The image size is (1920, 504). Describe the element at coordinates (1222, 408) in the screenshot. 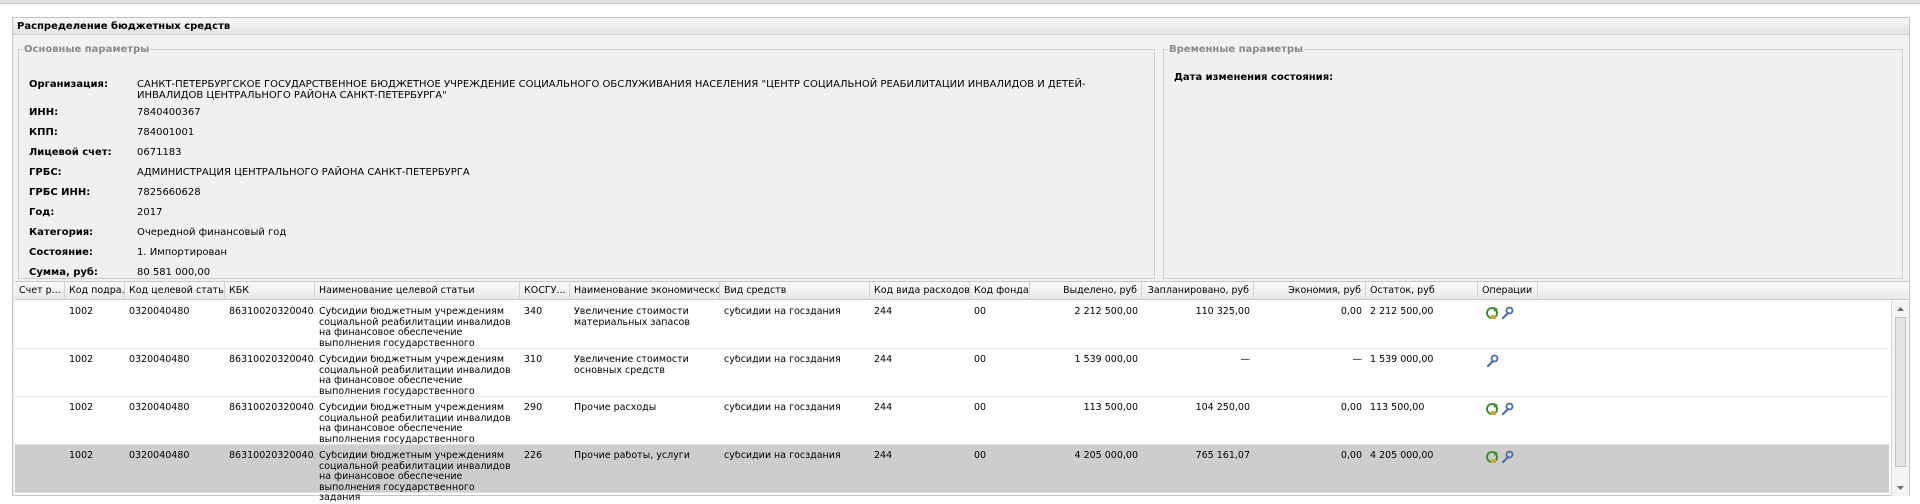

I see `table-cell: 104 250,00` at that location.